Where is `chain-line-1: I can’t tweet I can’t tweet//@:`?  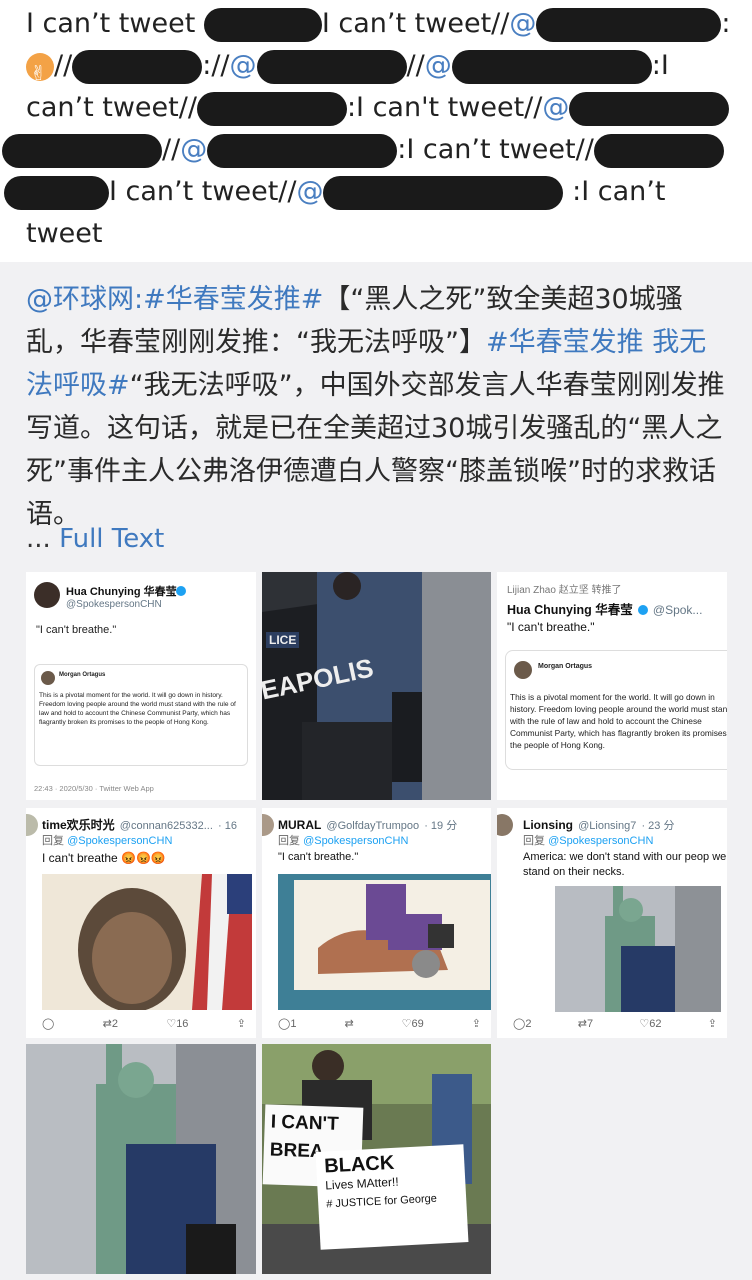 chain-line-1: I can’t tweet I can’t tweet//@: is located at coordinates (378, 24).